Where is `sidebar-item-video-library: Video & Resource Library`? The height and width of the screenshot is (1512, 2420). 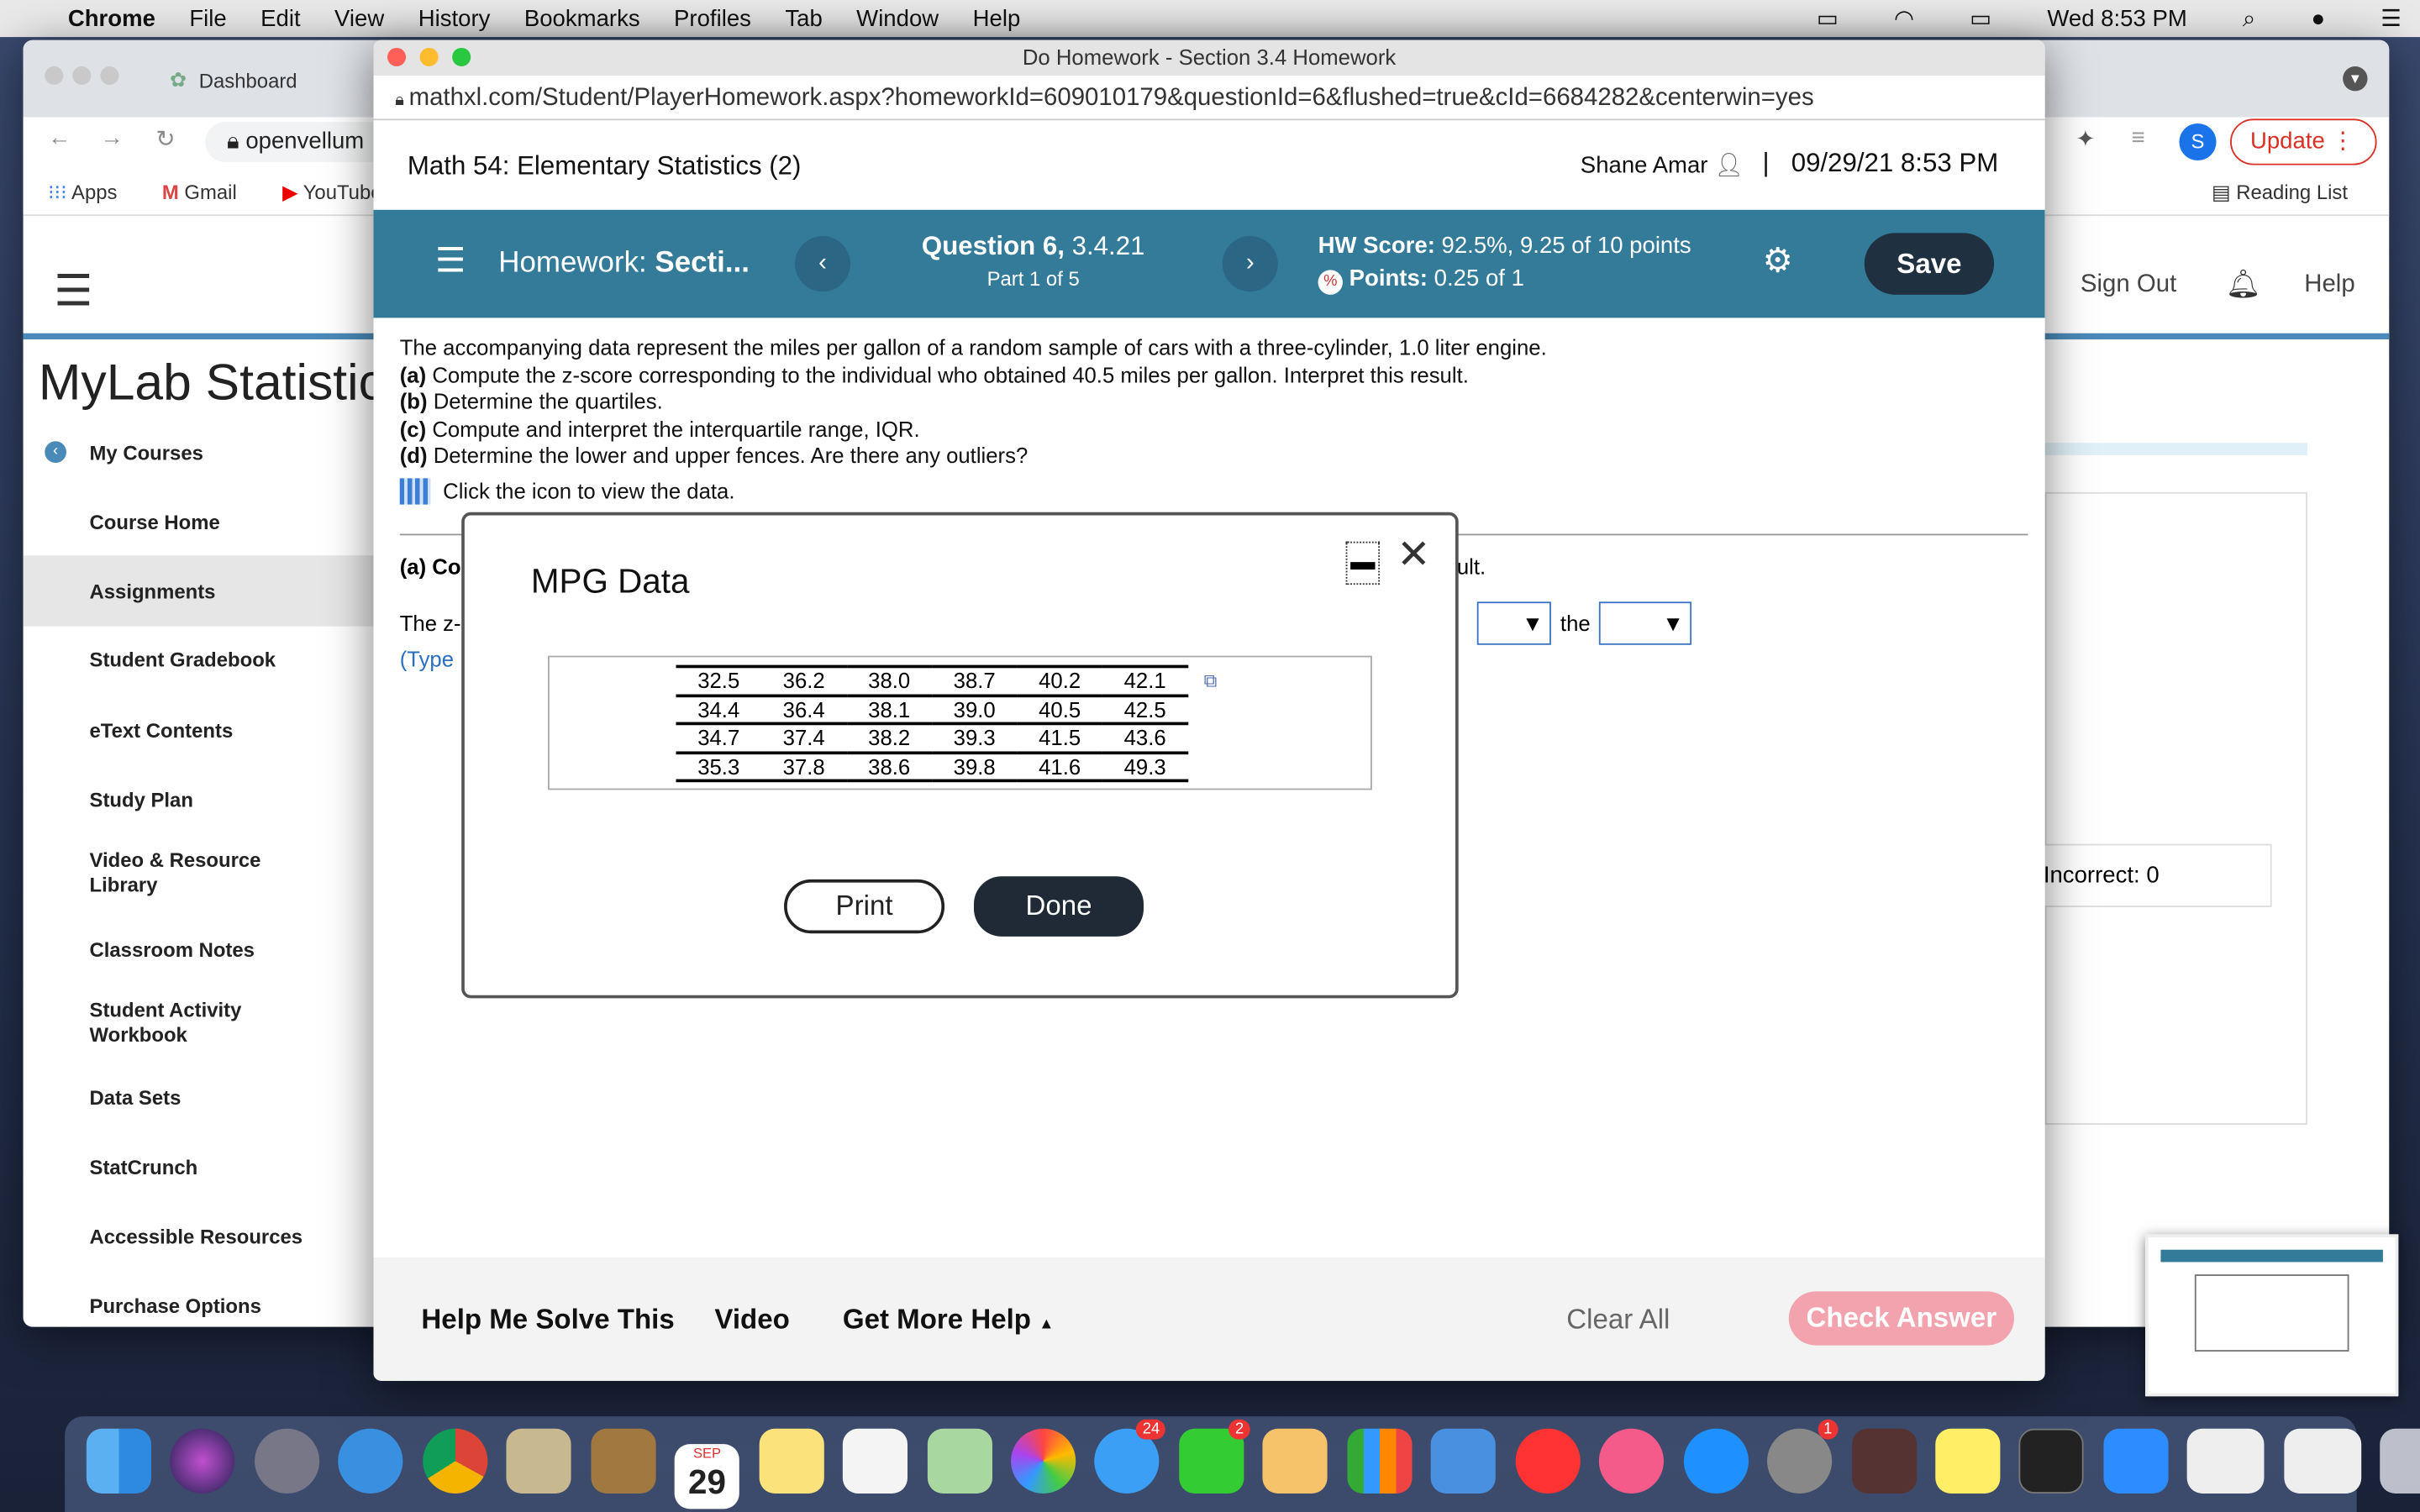
sidebar-item-video-library: Video & Resource Library is located at coordinates (191, 873).